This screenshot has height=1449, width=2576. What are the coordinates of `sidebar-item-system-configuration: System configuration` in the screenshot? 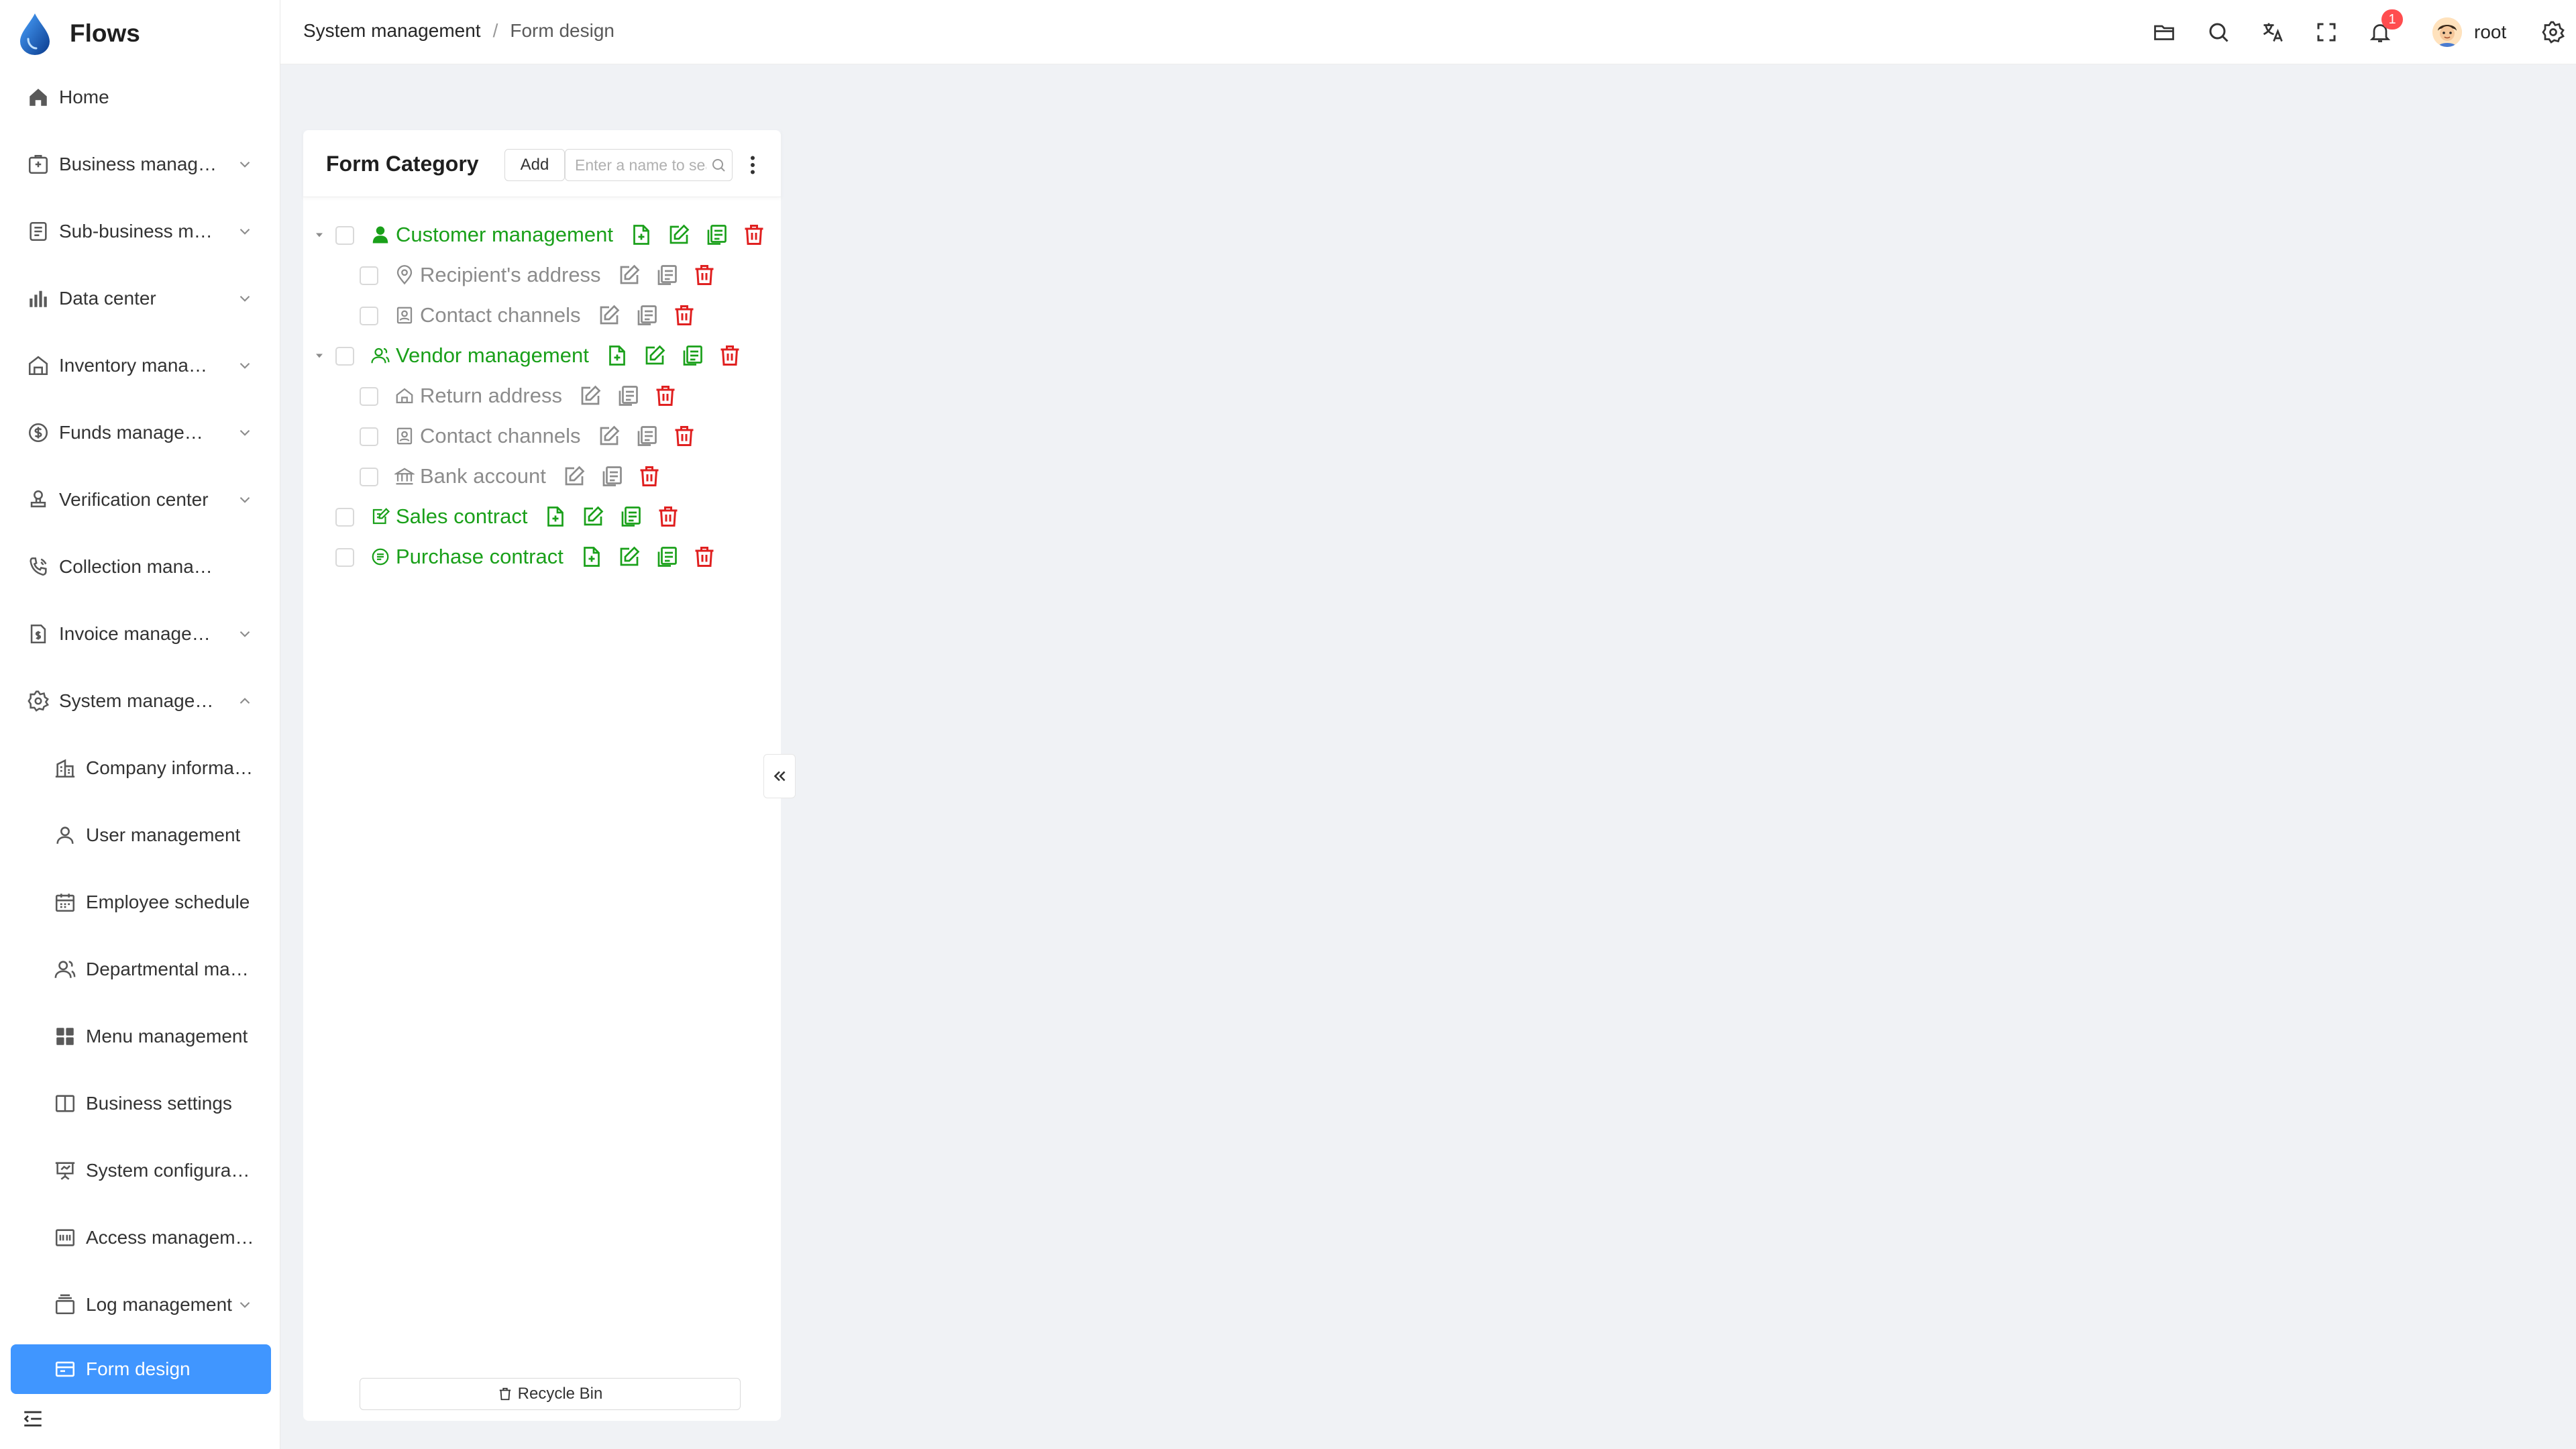 It's located at (141, 1170).